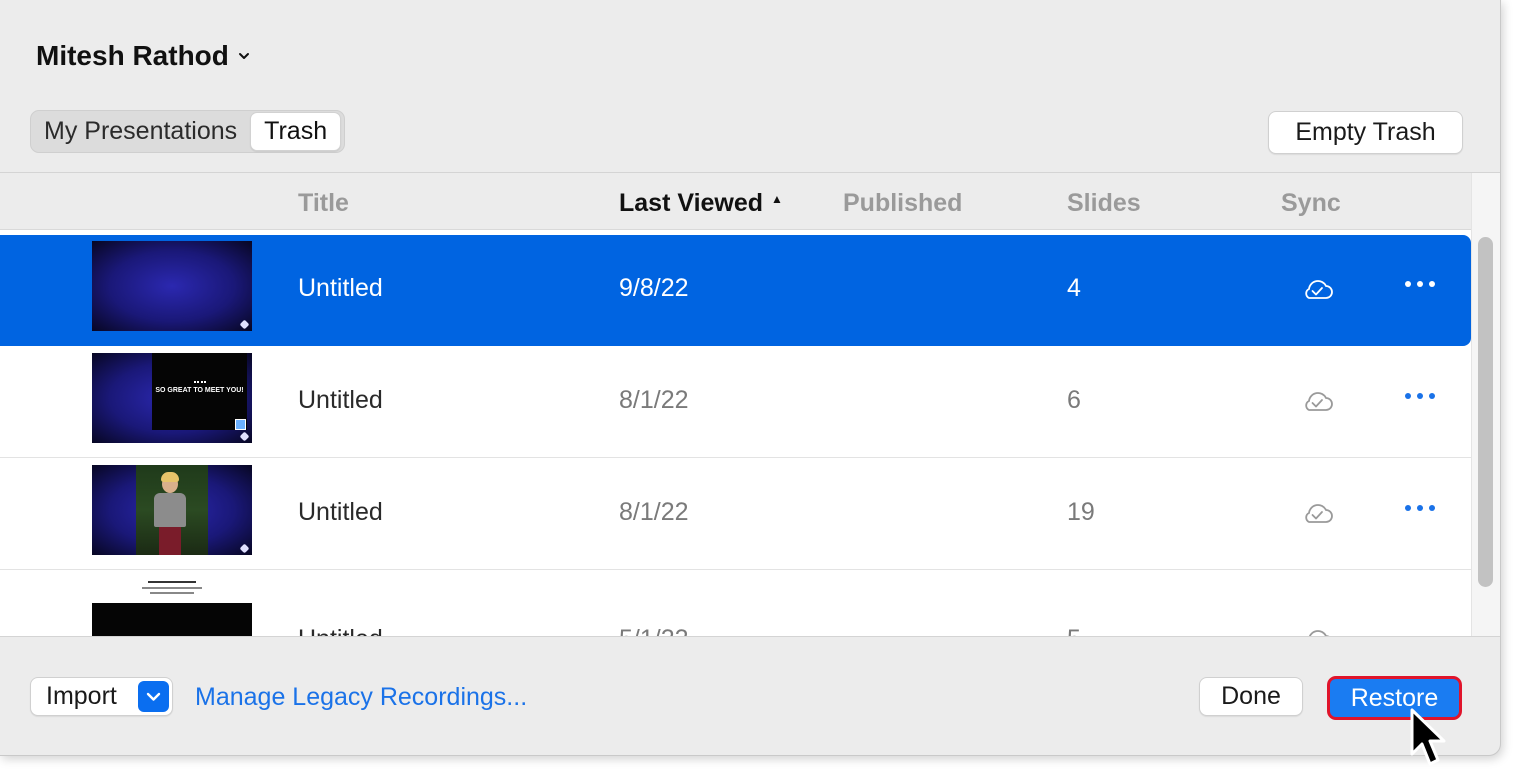  I want to click on thumbnail-caption: SO GREAT TO MEET YOU!, so click(199, 390).